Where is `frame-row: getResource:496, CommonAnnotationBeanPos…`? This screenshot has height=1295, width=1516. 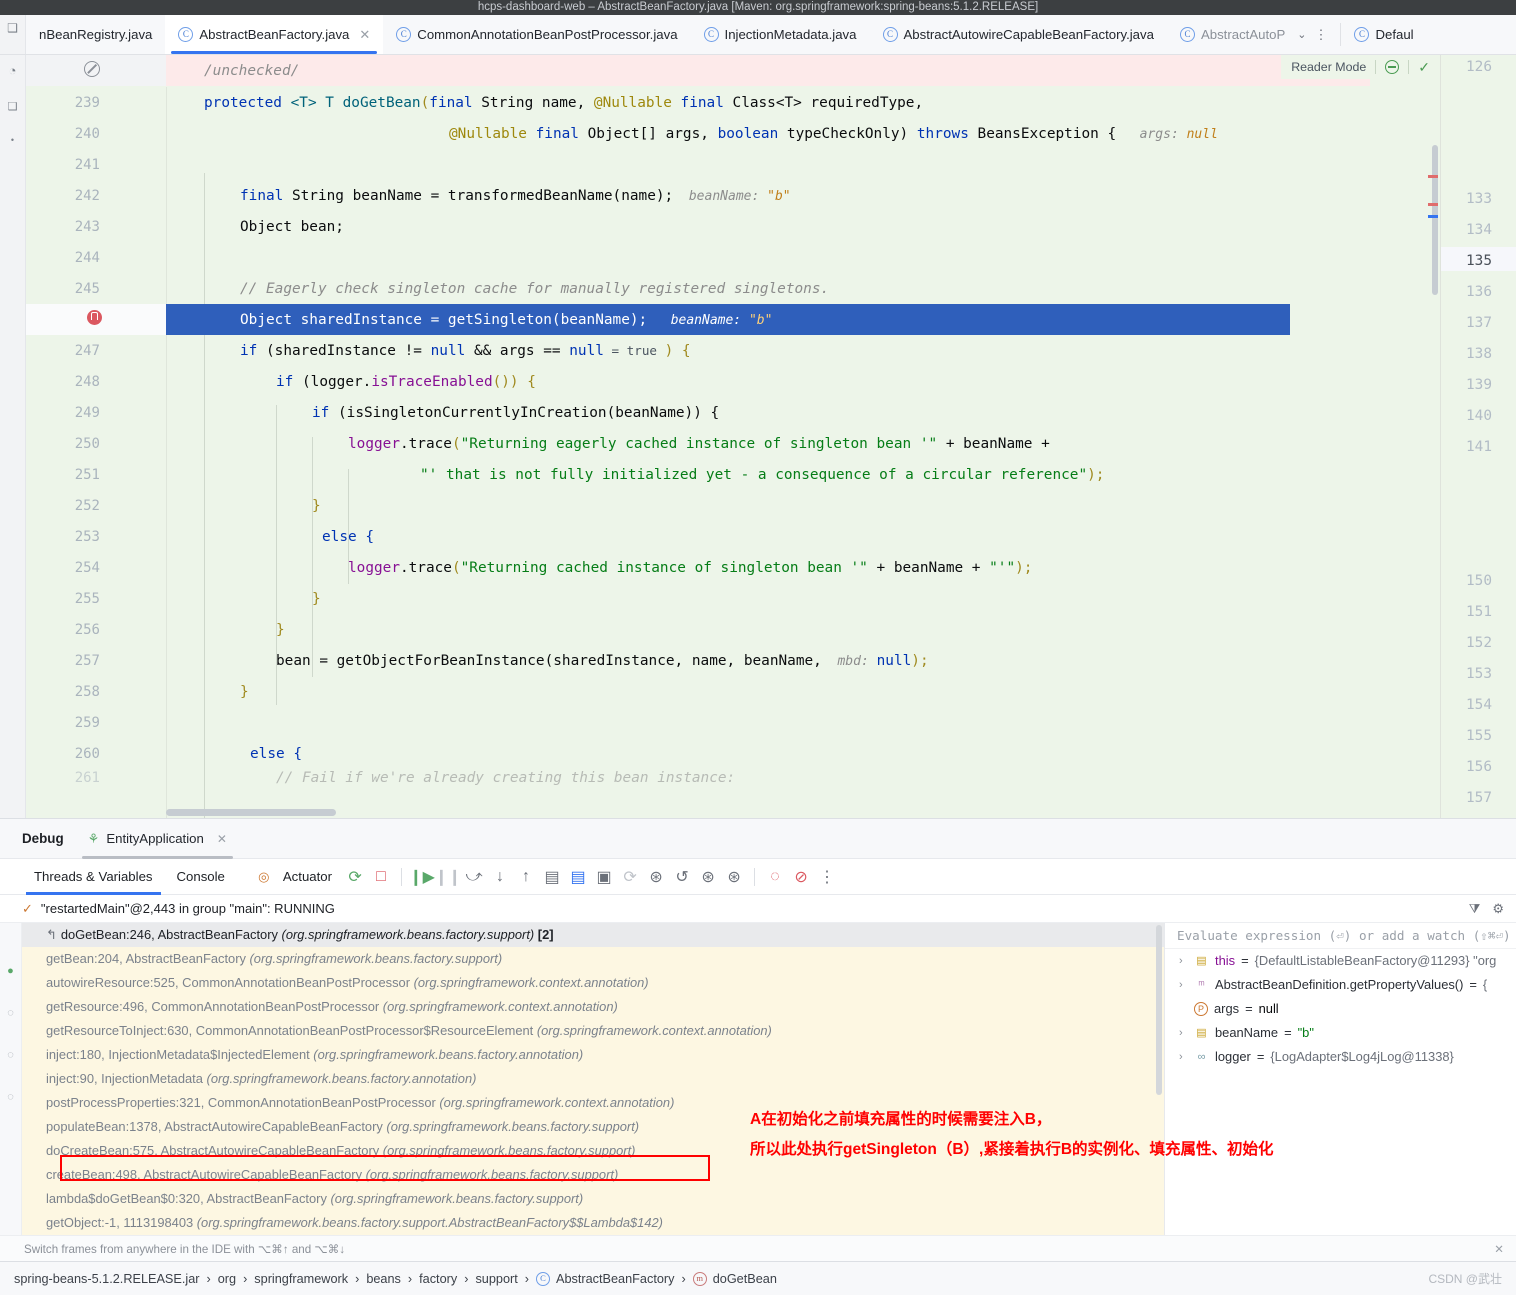
frame-row: getResource:496, CommonAnnotationBeanPos… is located at coordinates (593, 1007).